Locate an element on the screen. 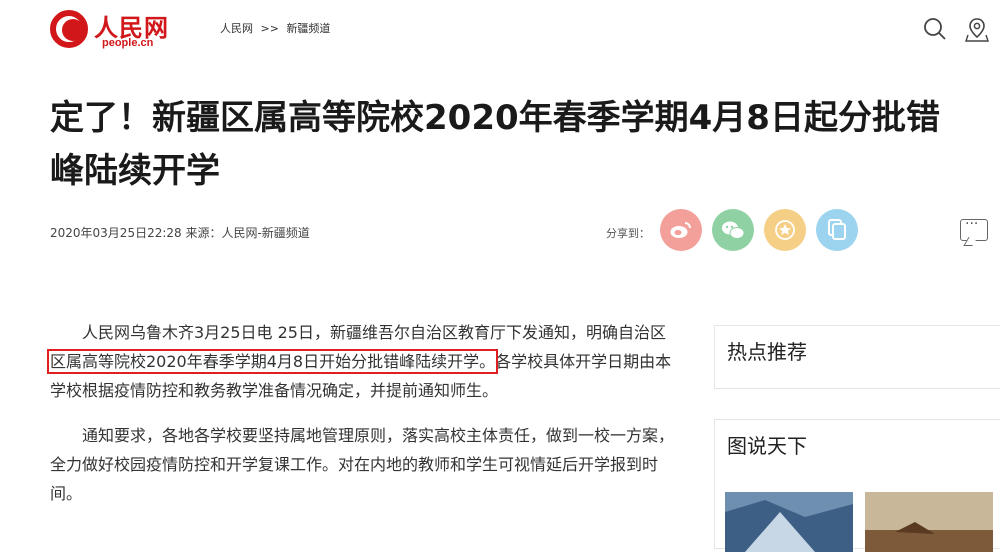  share-wechat-button is located at coordinates (733, 230).